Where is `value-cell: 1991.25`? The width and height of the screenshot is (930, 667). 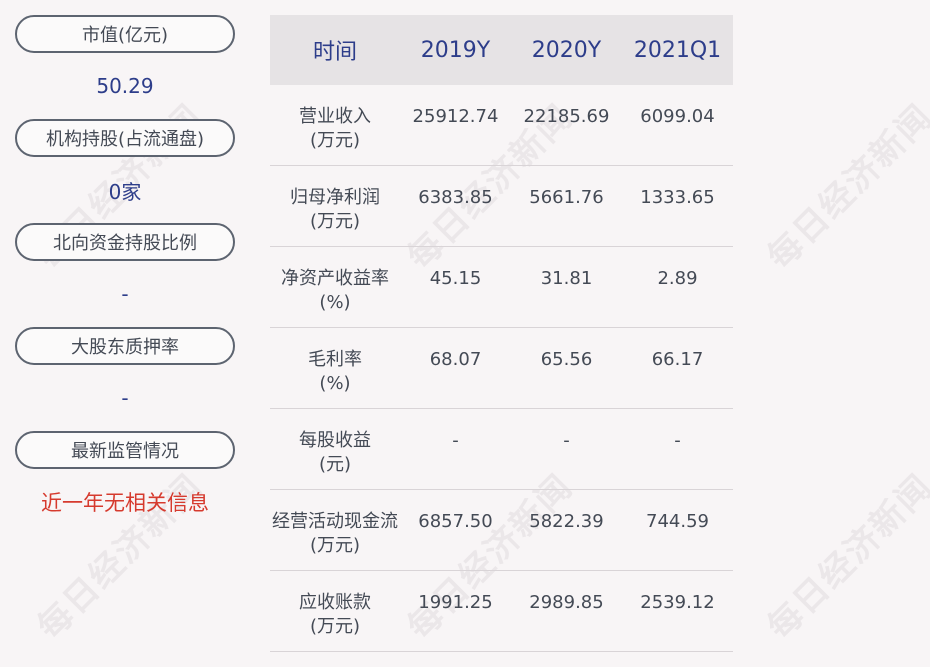 value-cell: 1991.25 is located at coordinates (455, 611).